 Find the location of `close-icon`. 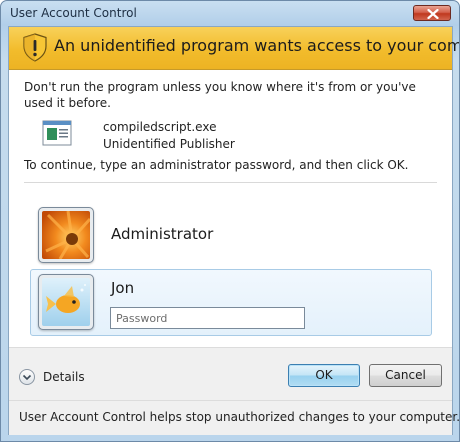

close-icon is located at coordinates (433, 14).